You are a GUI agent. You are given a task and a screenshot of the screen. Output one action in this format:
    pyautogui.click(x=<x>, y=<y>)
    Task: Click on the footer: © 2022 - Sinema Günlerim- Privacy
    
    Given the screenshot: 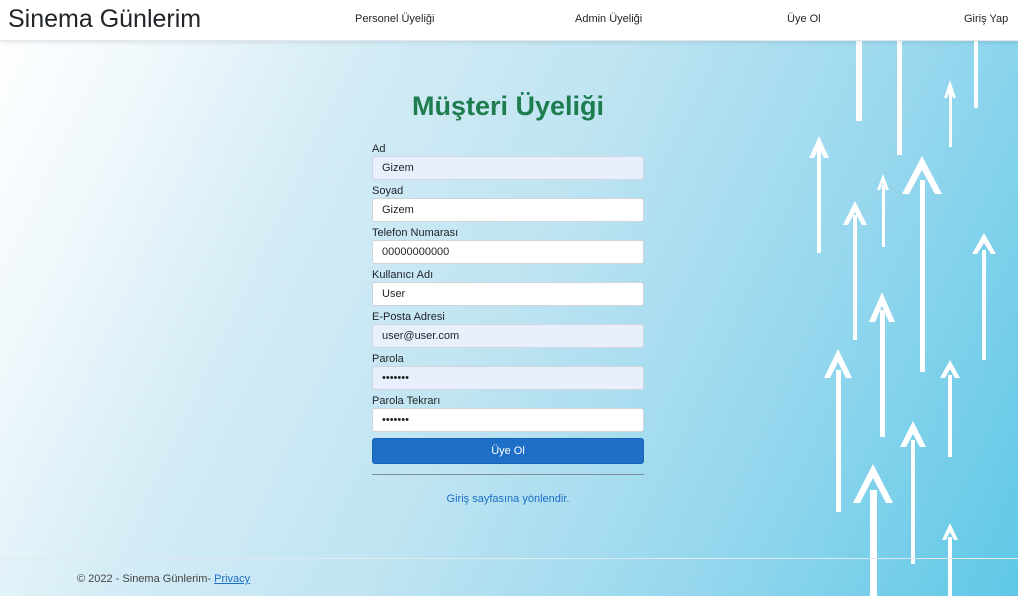 What is the action you would take?
    pyautogui.click(x=163, y=579)
    